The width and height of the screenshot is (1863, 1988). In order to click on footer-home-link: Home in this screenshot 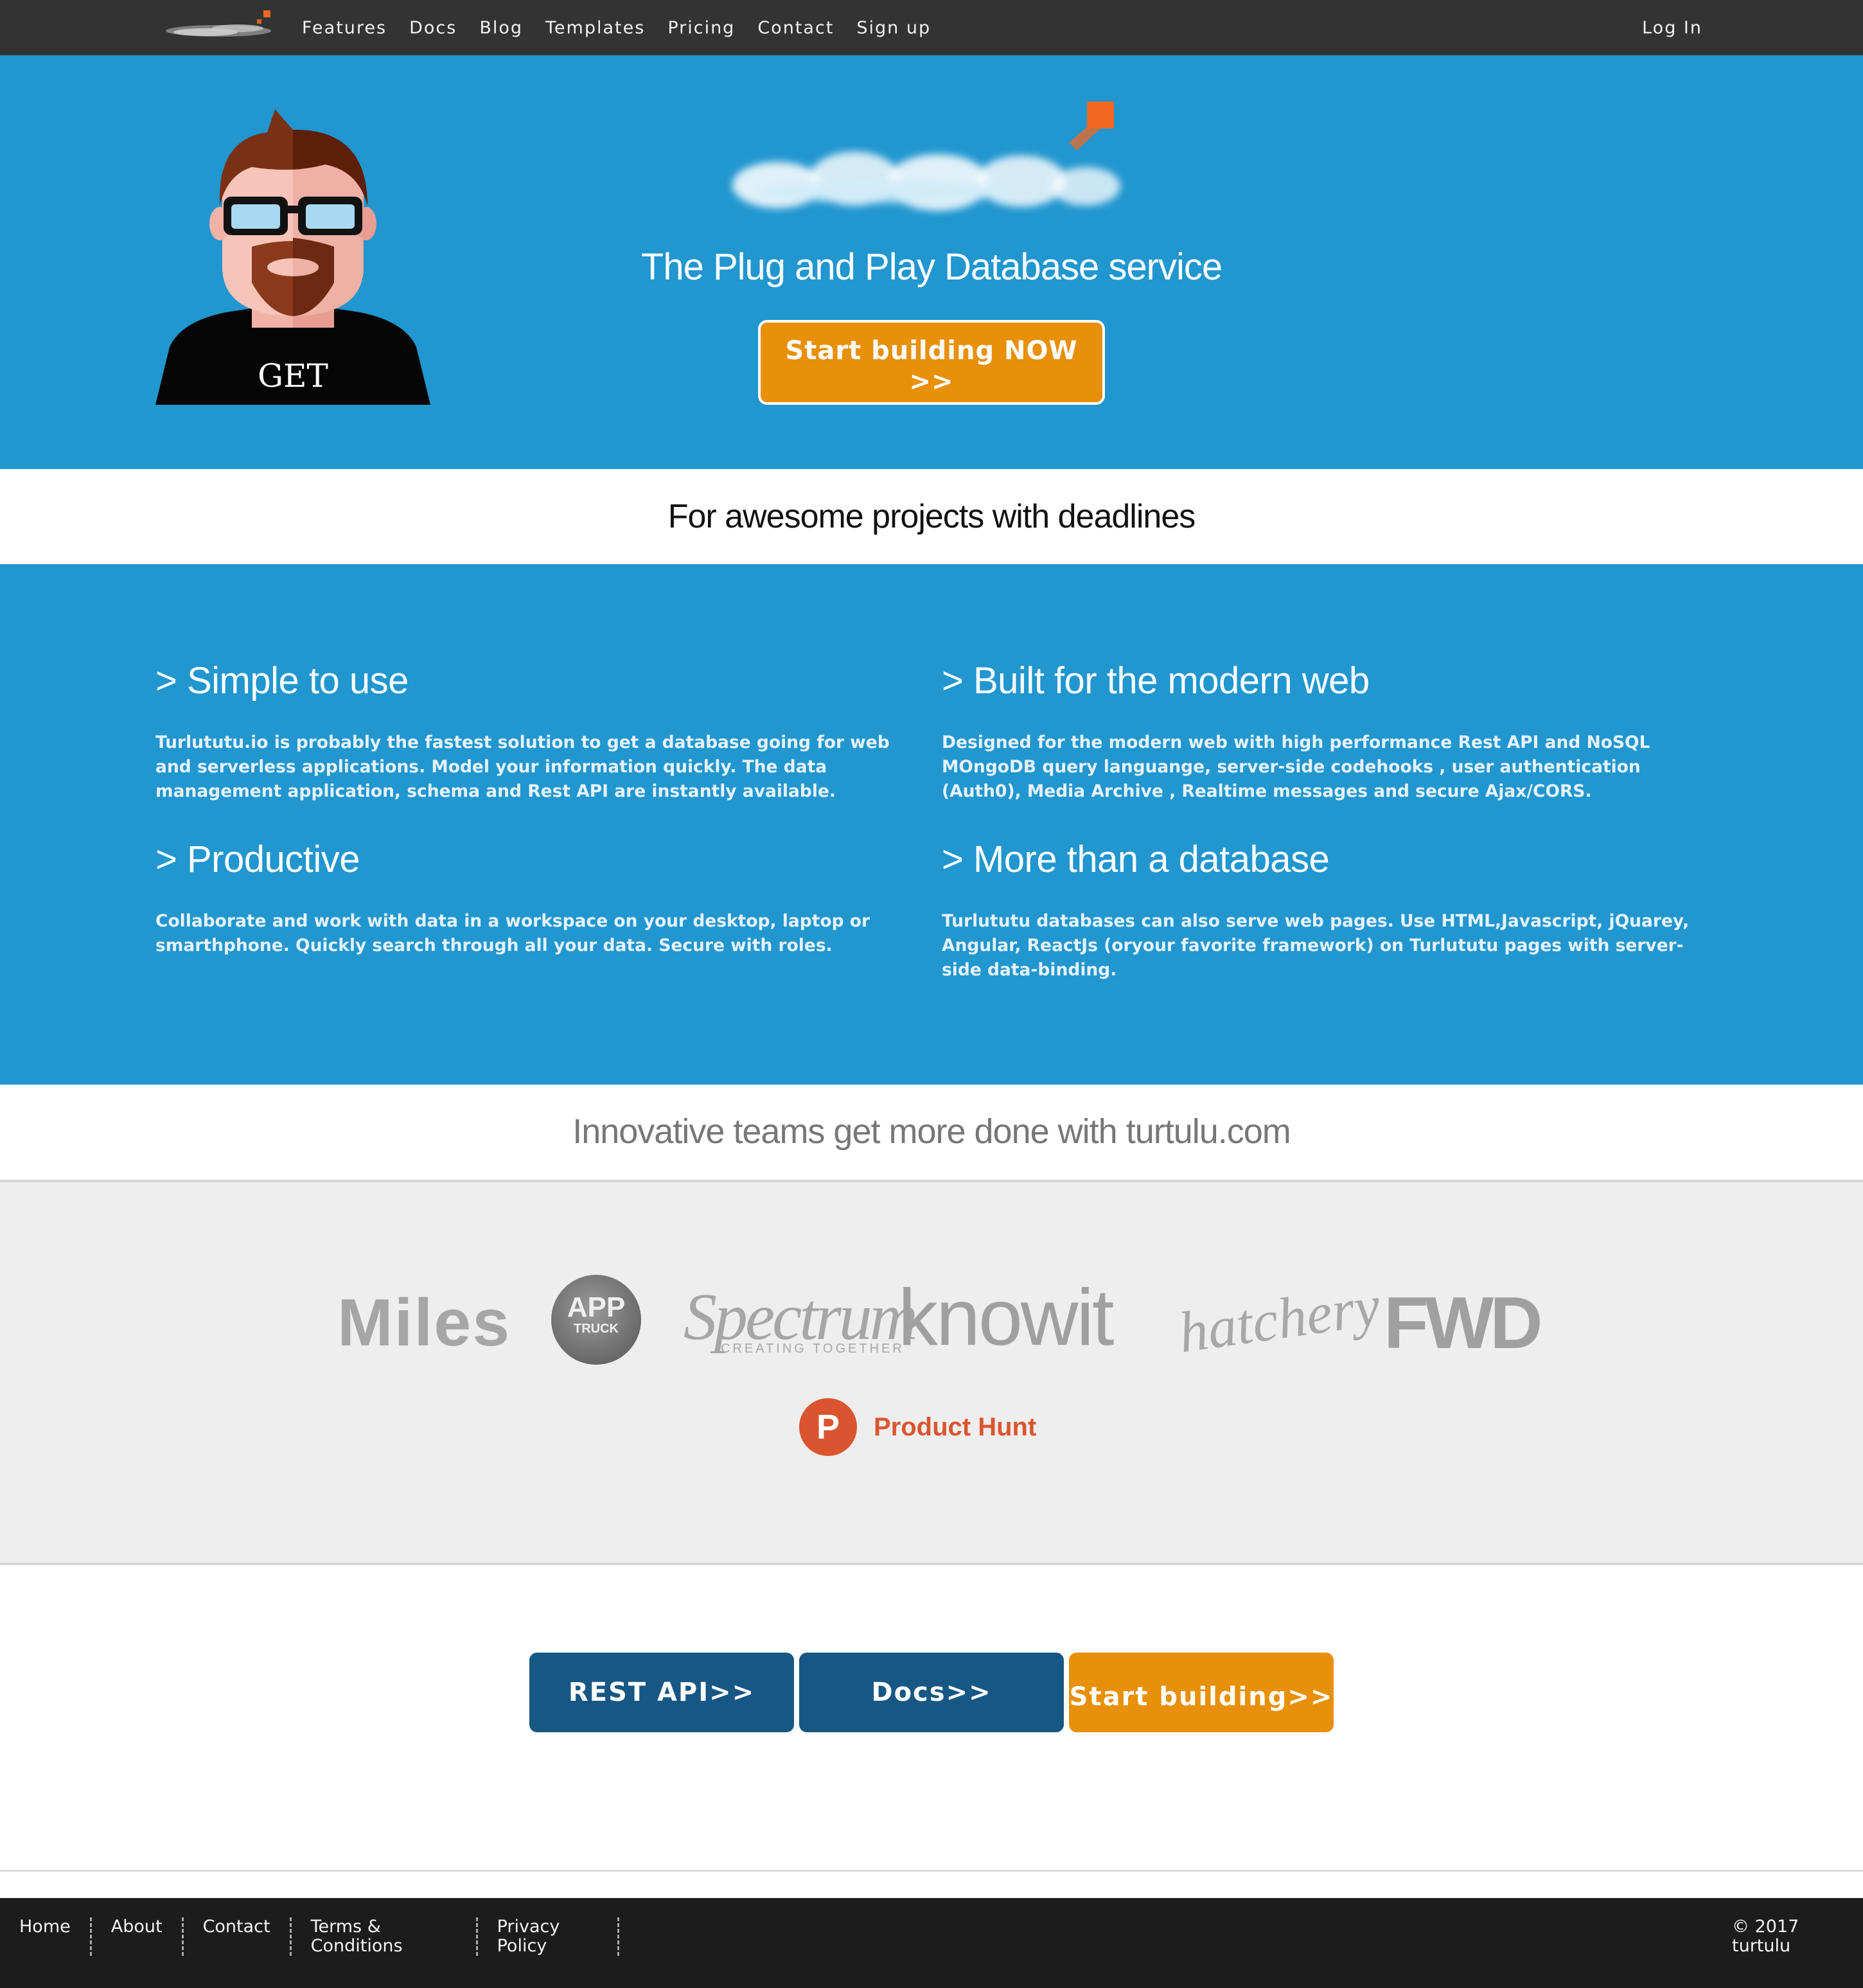, I will do `click(46, 1936)`.